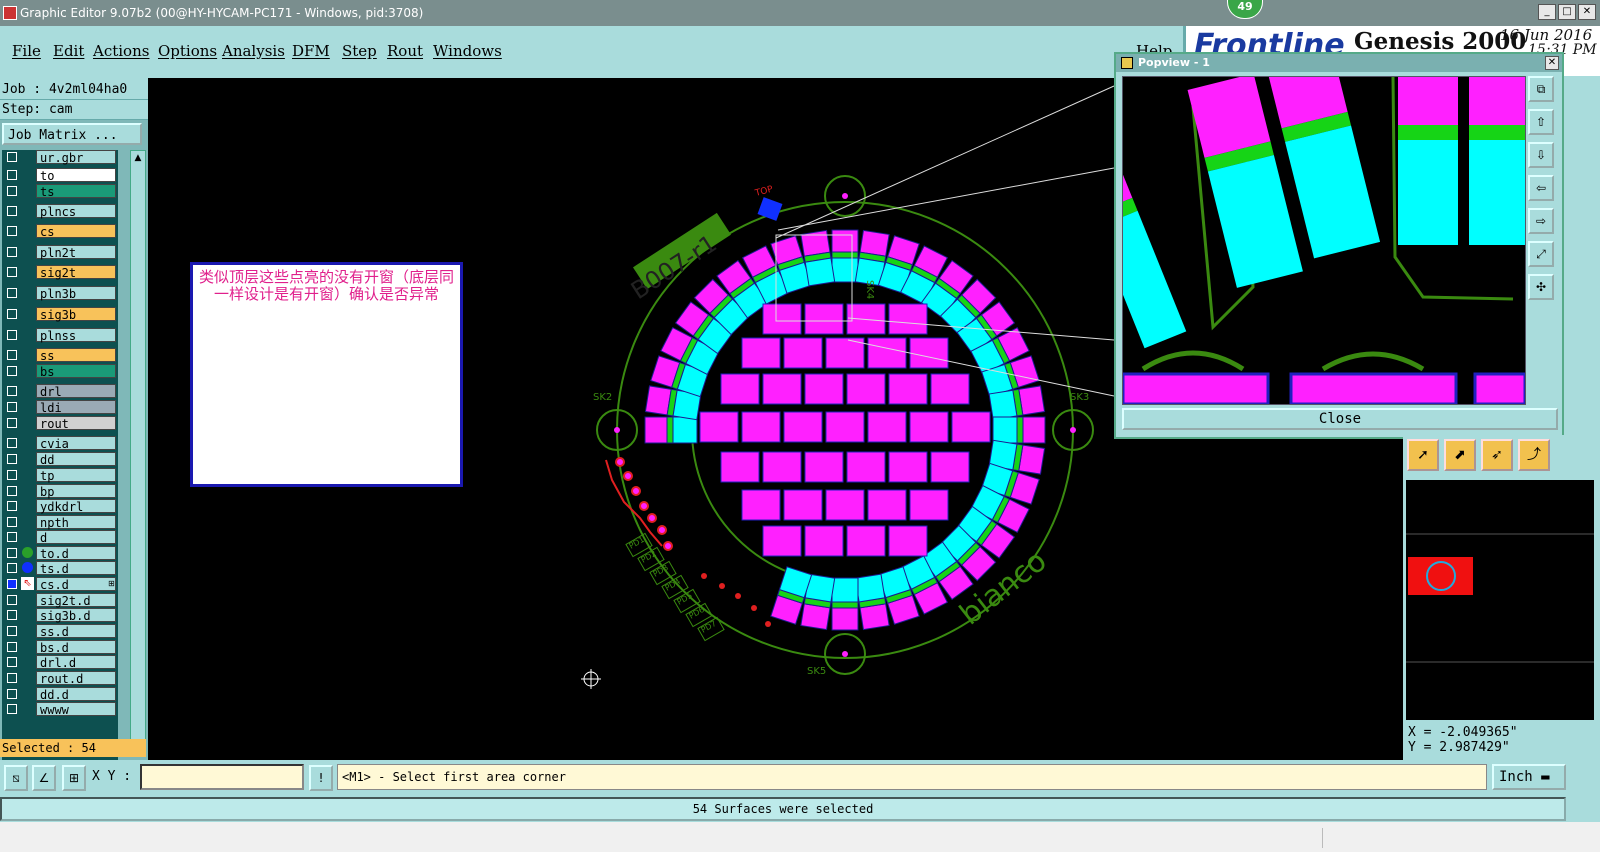 The height and width of the screenshot is (852, 1600). Describe the element at coordinates (60, 443) in the screenshot. I see `layer-row: cvia` at that location.